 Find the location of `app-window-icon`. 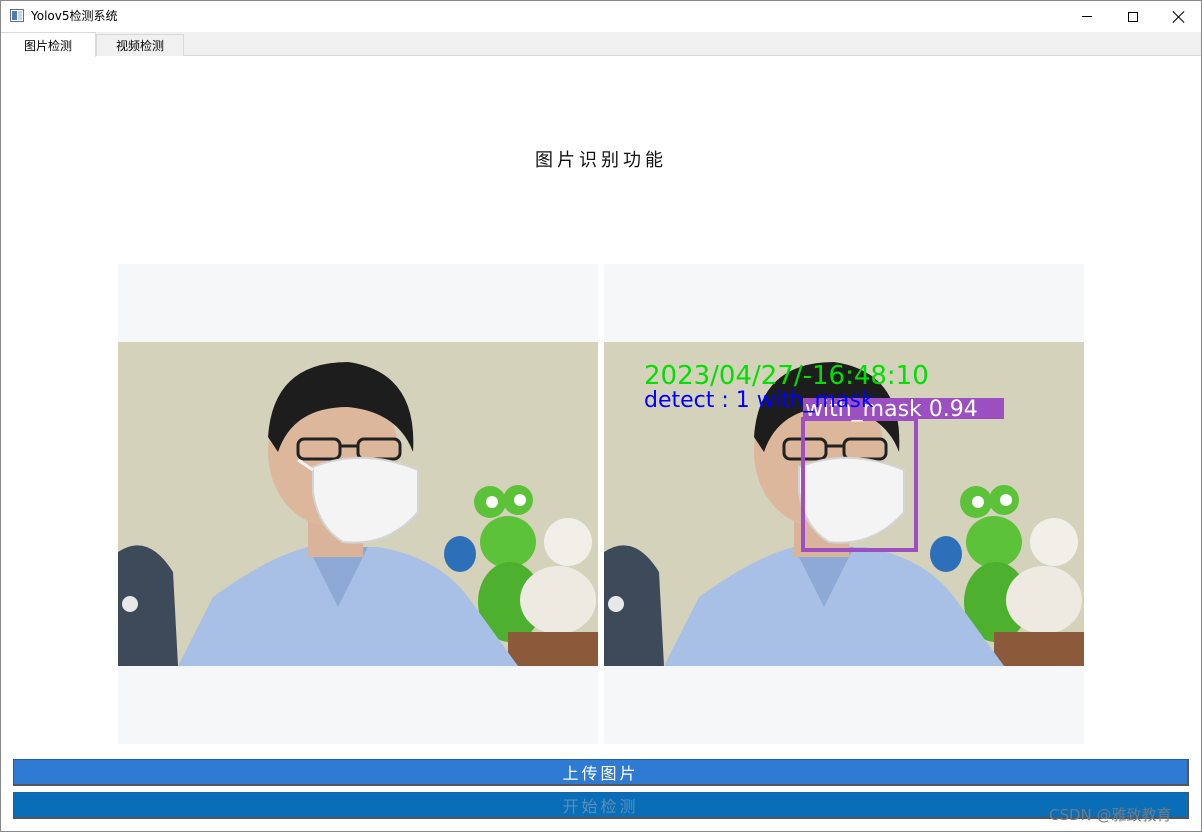

app-window-icon is located at coordinates (17, 15).